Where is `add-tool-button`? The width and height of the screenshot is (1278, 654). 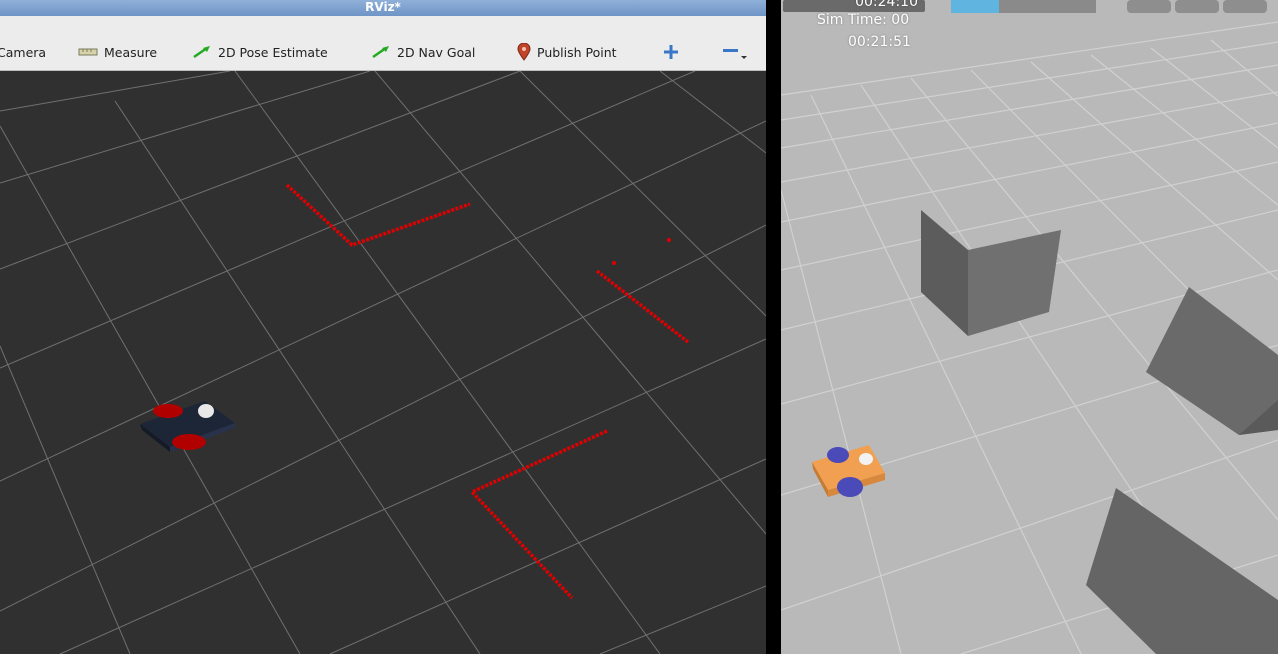 add-tool-button is located at coordinates (671, 52).